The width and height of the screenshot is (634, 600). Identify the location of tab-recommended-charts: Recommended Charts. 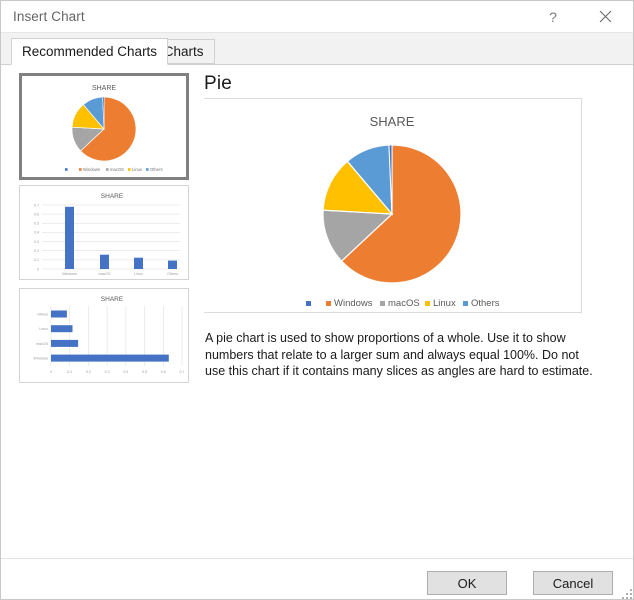
(90, 51).